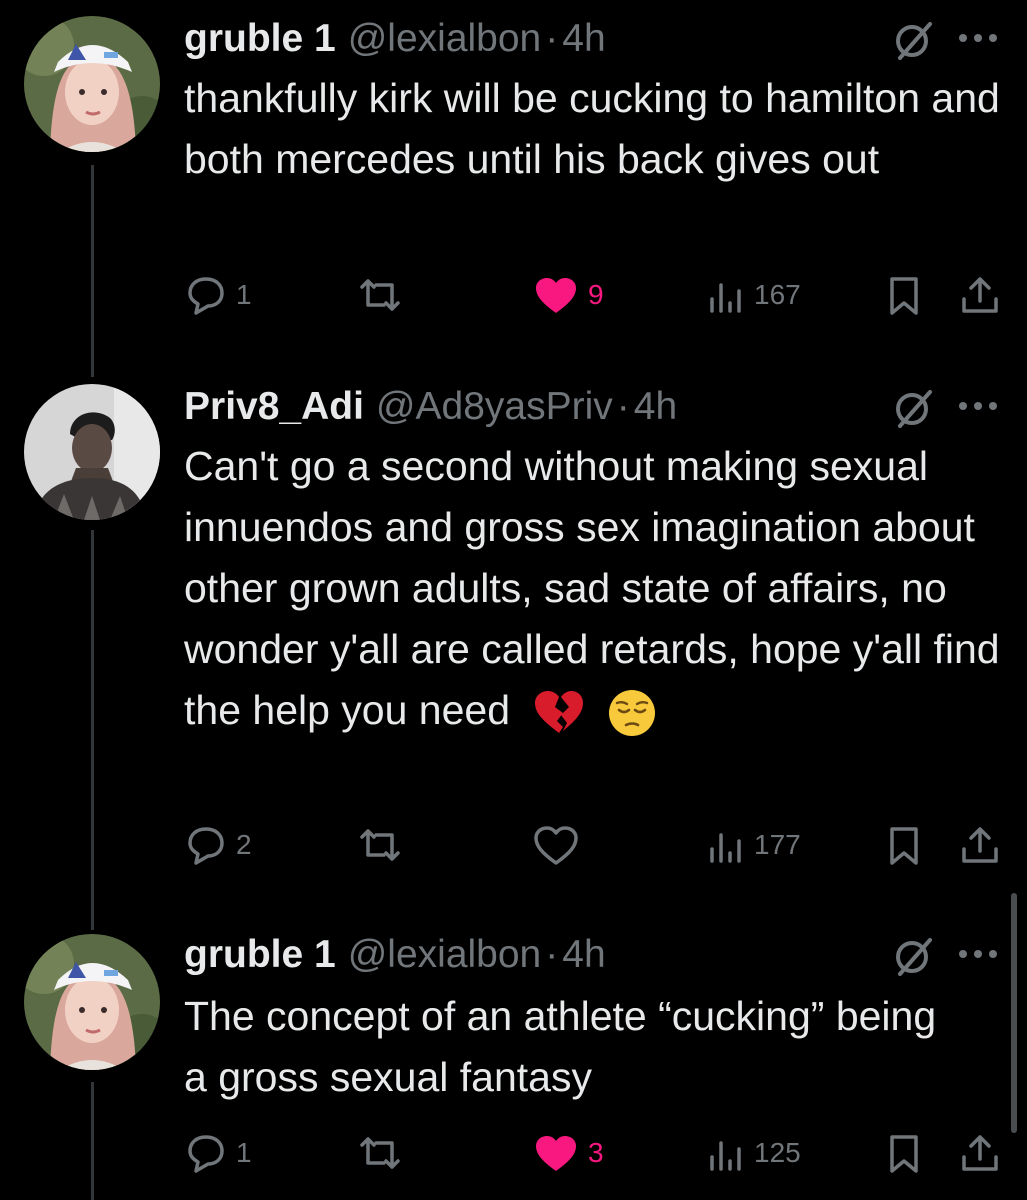 This screenshot has width=1027, height=1200. Describe the element at coordinates (777, 1152) in the screenshot. I see `view-count: 125` at that location.